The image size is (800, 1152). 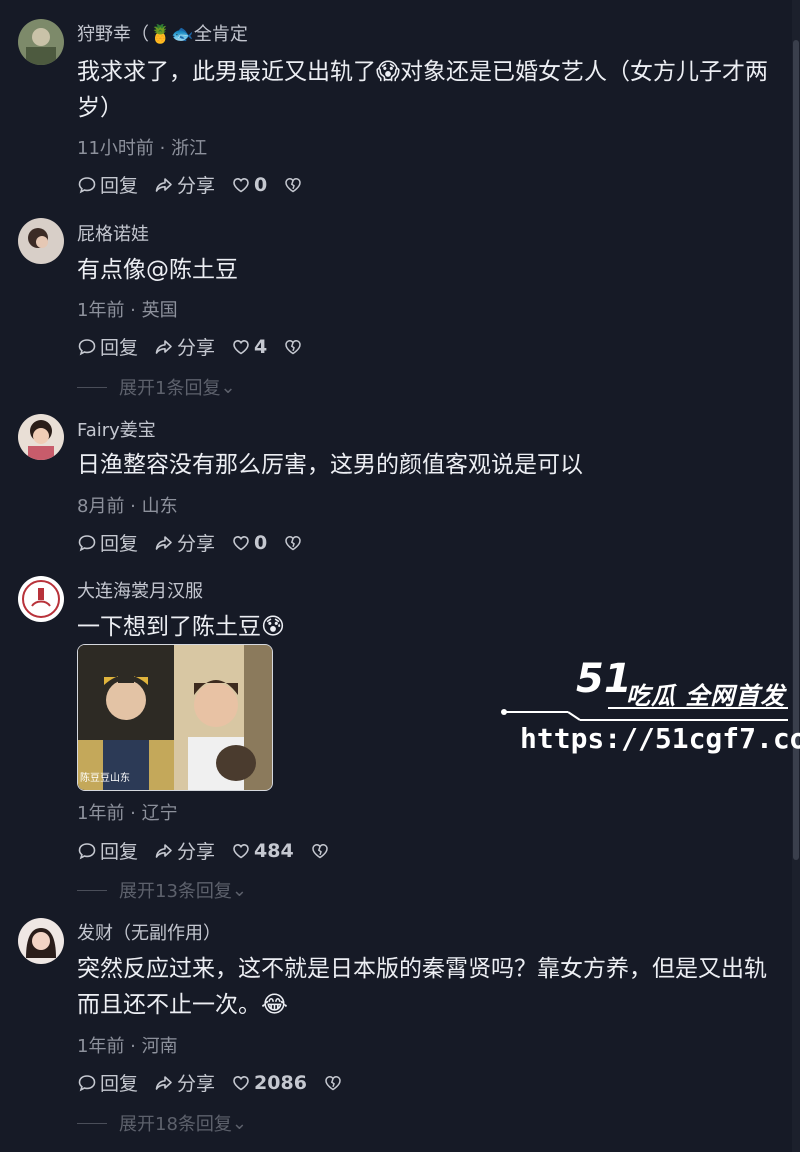 What do you see at coordinates (127, 1046) in the screenshot?
I see `comment-meta: 1年前 · 河南` at bounding box center [127, 1046].